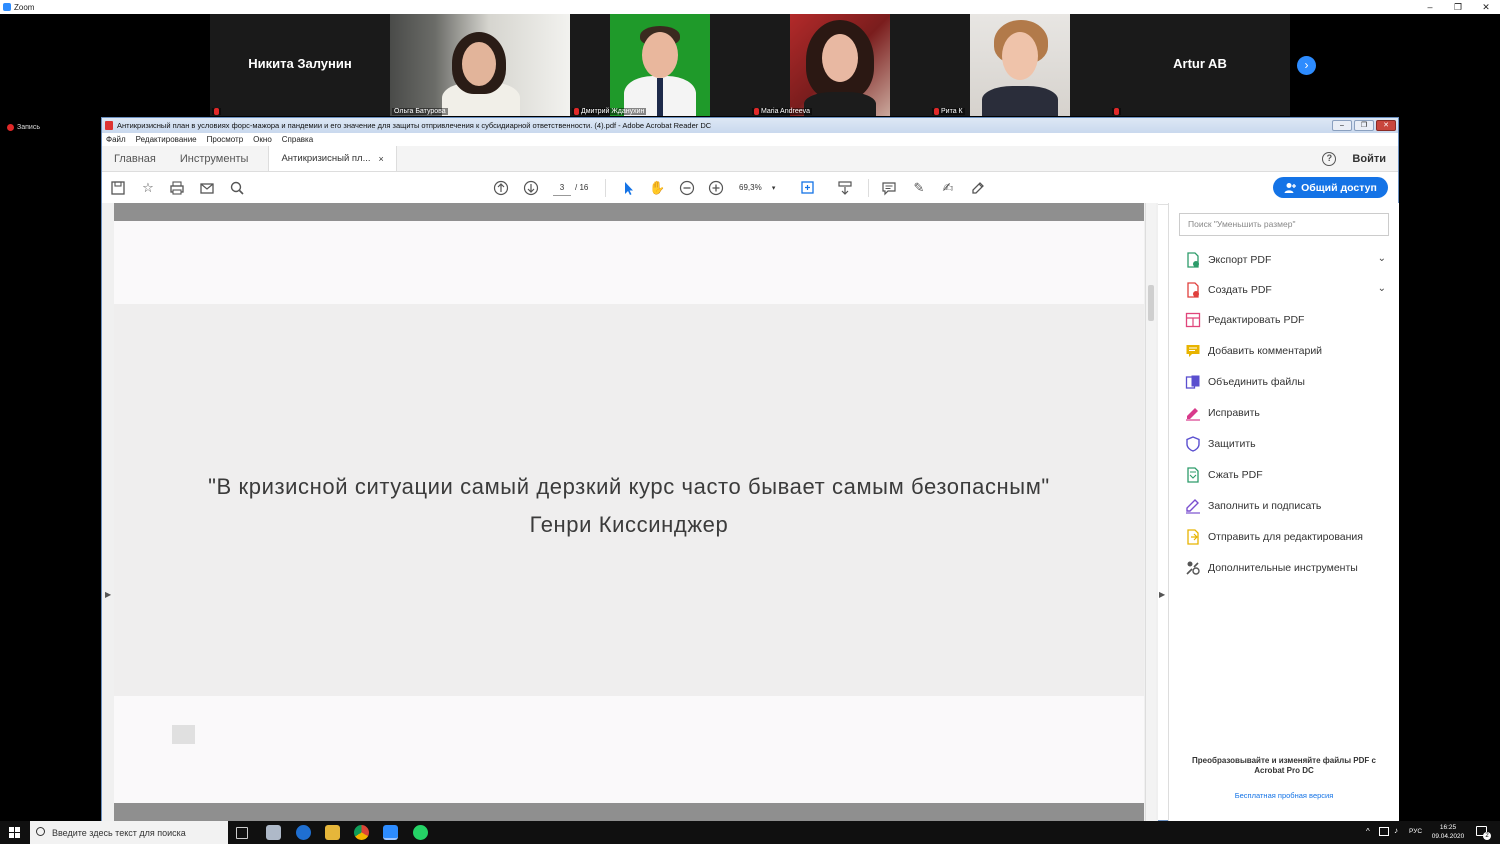 The image size is (1500, 844). I want to click on next-page-icon, so click(531, 188).